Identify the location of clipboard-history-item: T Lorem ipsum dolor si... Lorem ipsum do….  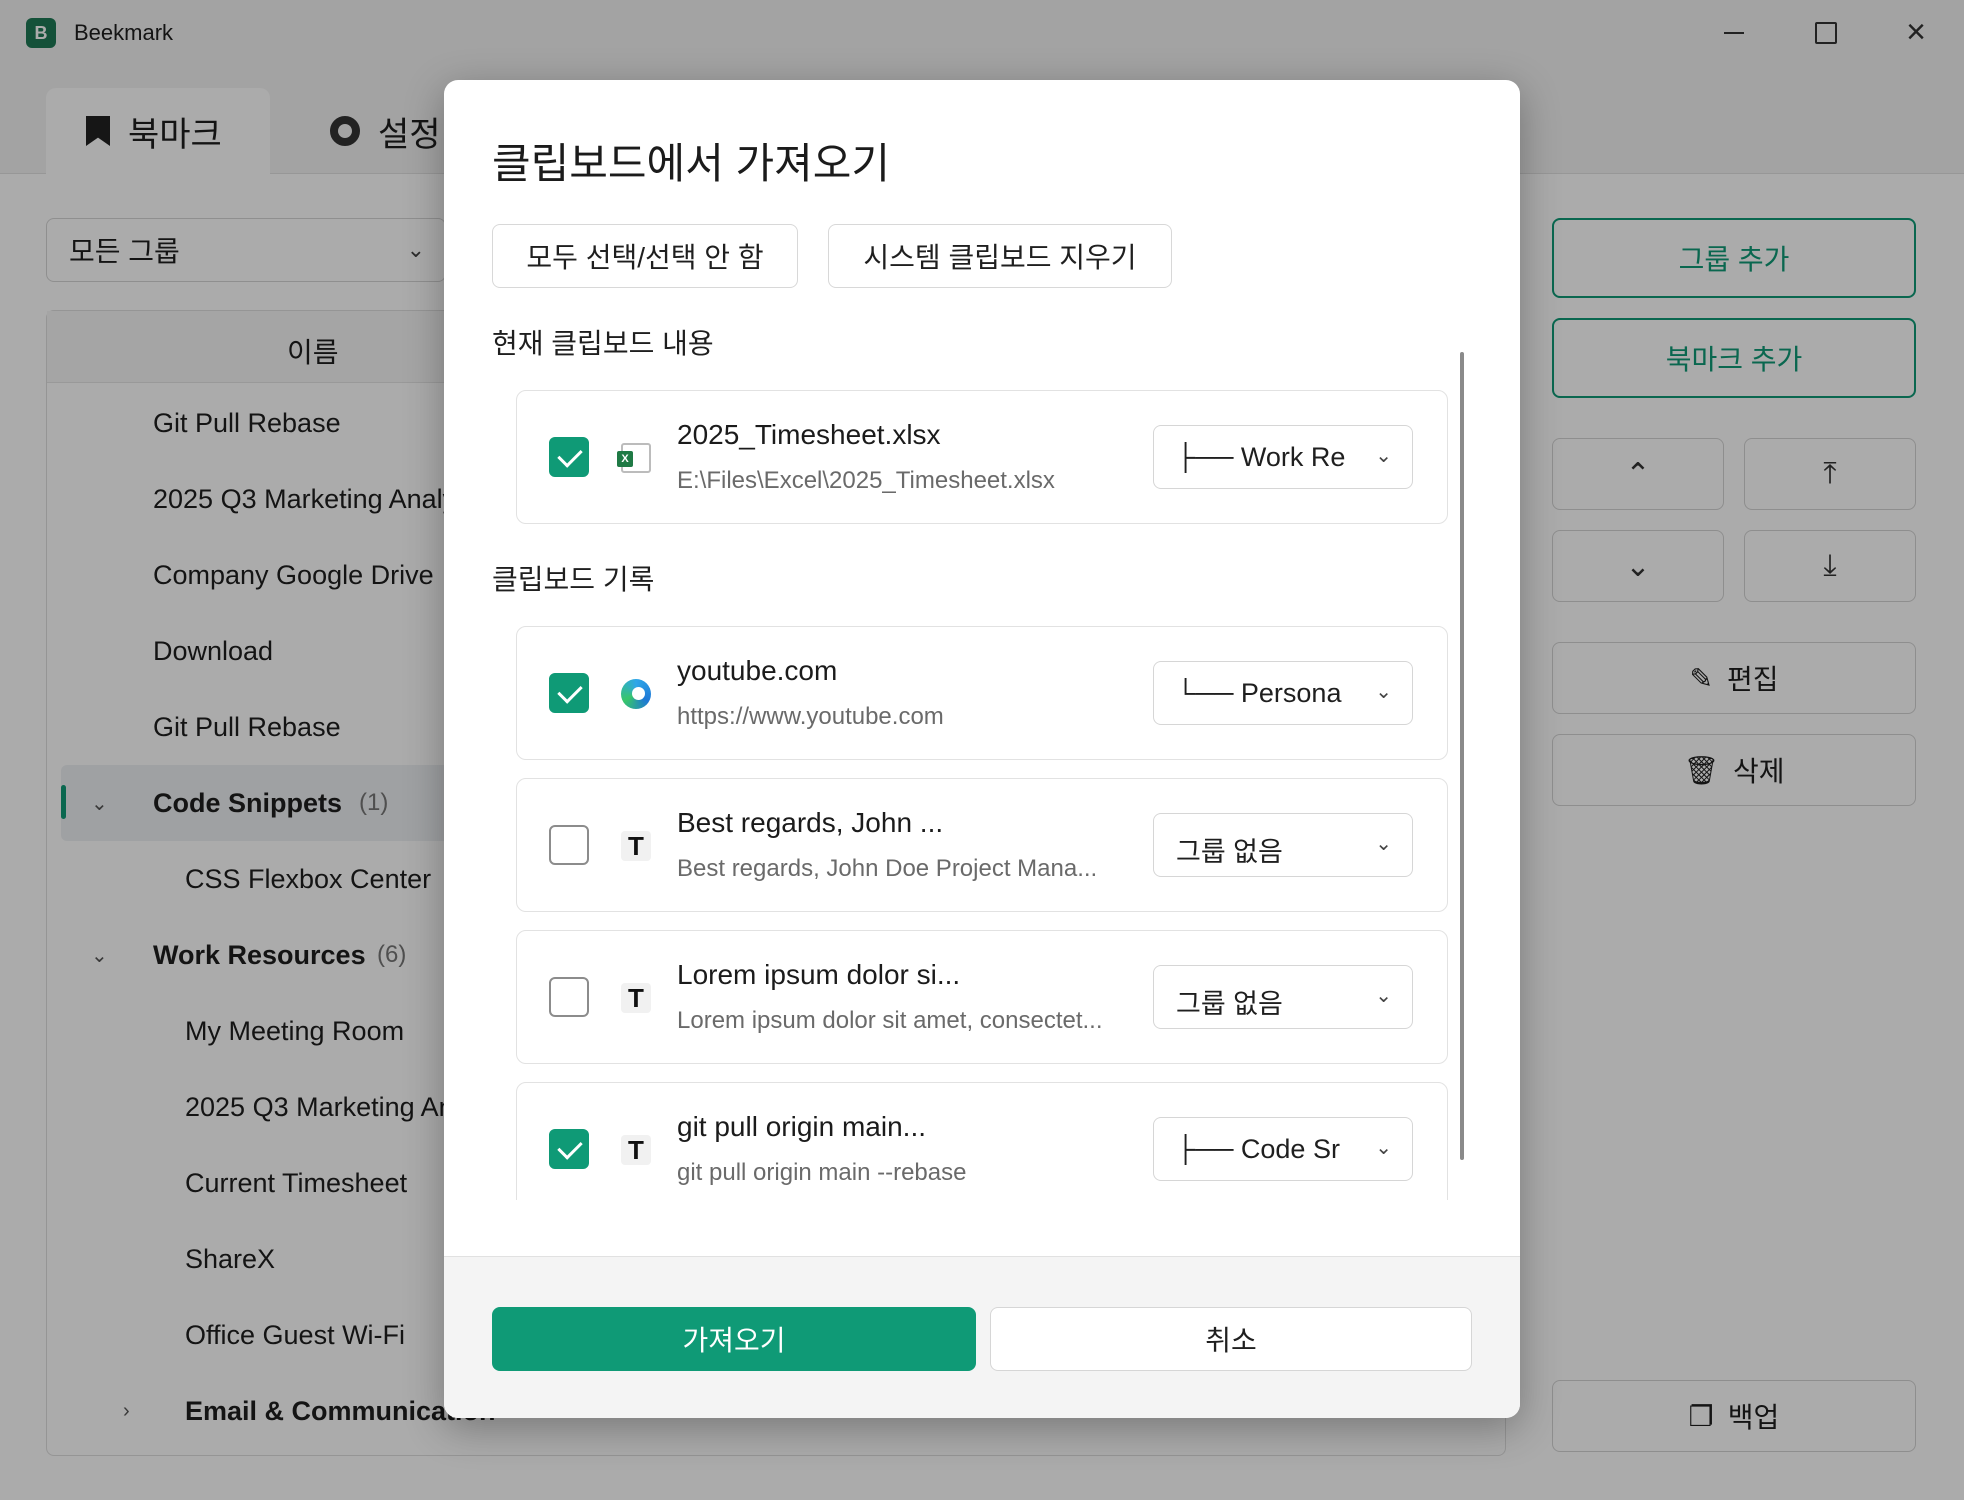
(982, 997).